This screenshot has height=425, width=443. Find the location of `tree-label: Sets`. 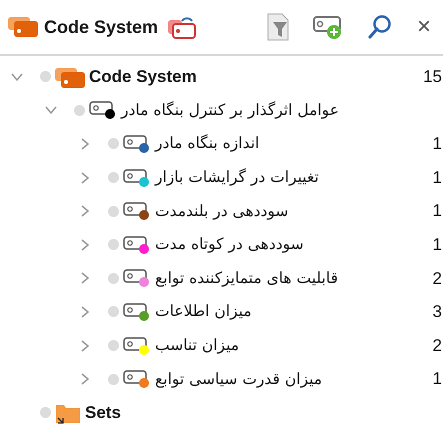

tree-label: Sets is located at coordinates (103, 412).